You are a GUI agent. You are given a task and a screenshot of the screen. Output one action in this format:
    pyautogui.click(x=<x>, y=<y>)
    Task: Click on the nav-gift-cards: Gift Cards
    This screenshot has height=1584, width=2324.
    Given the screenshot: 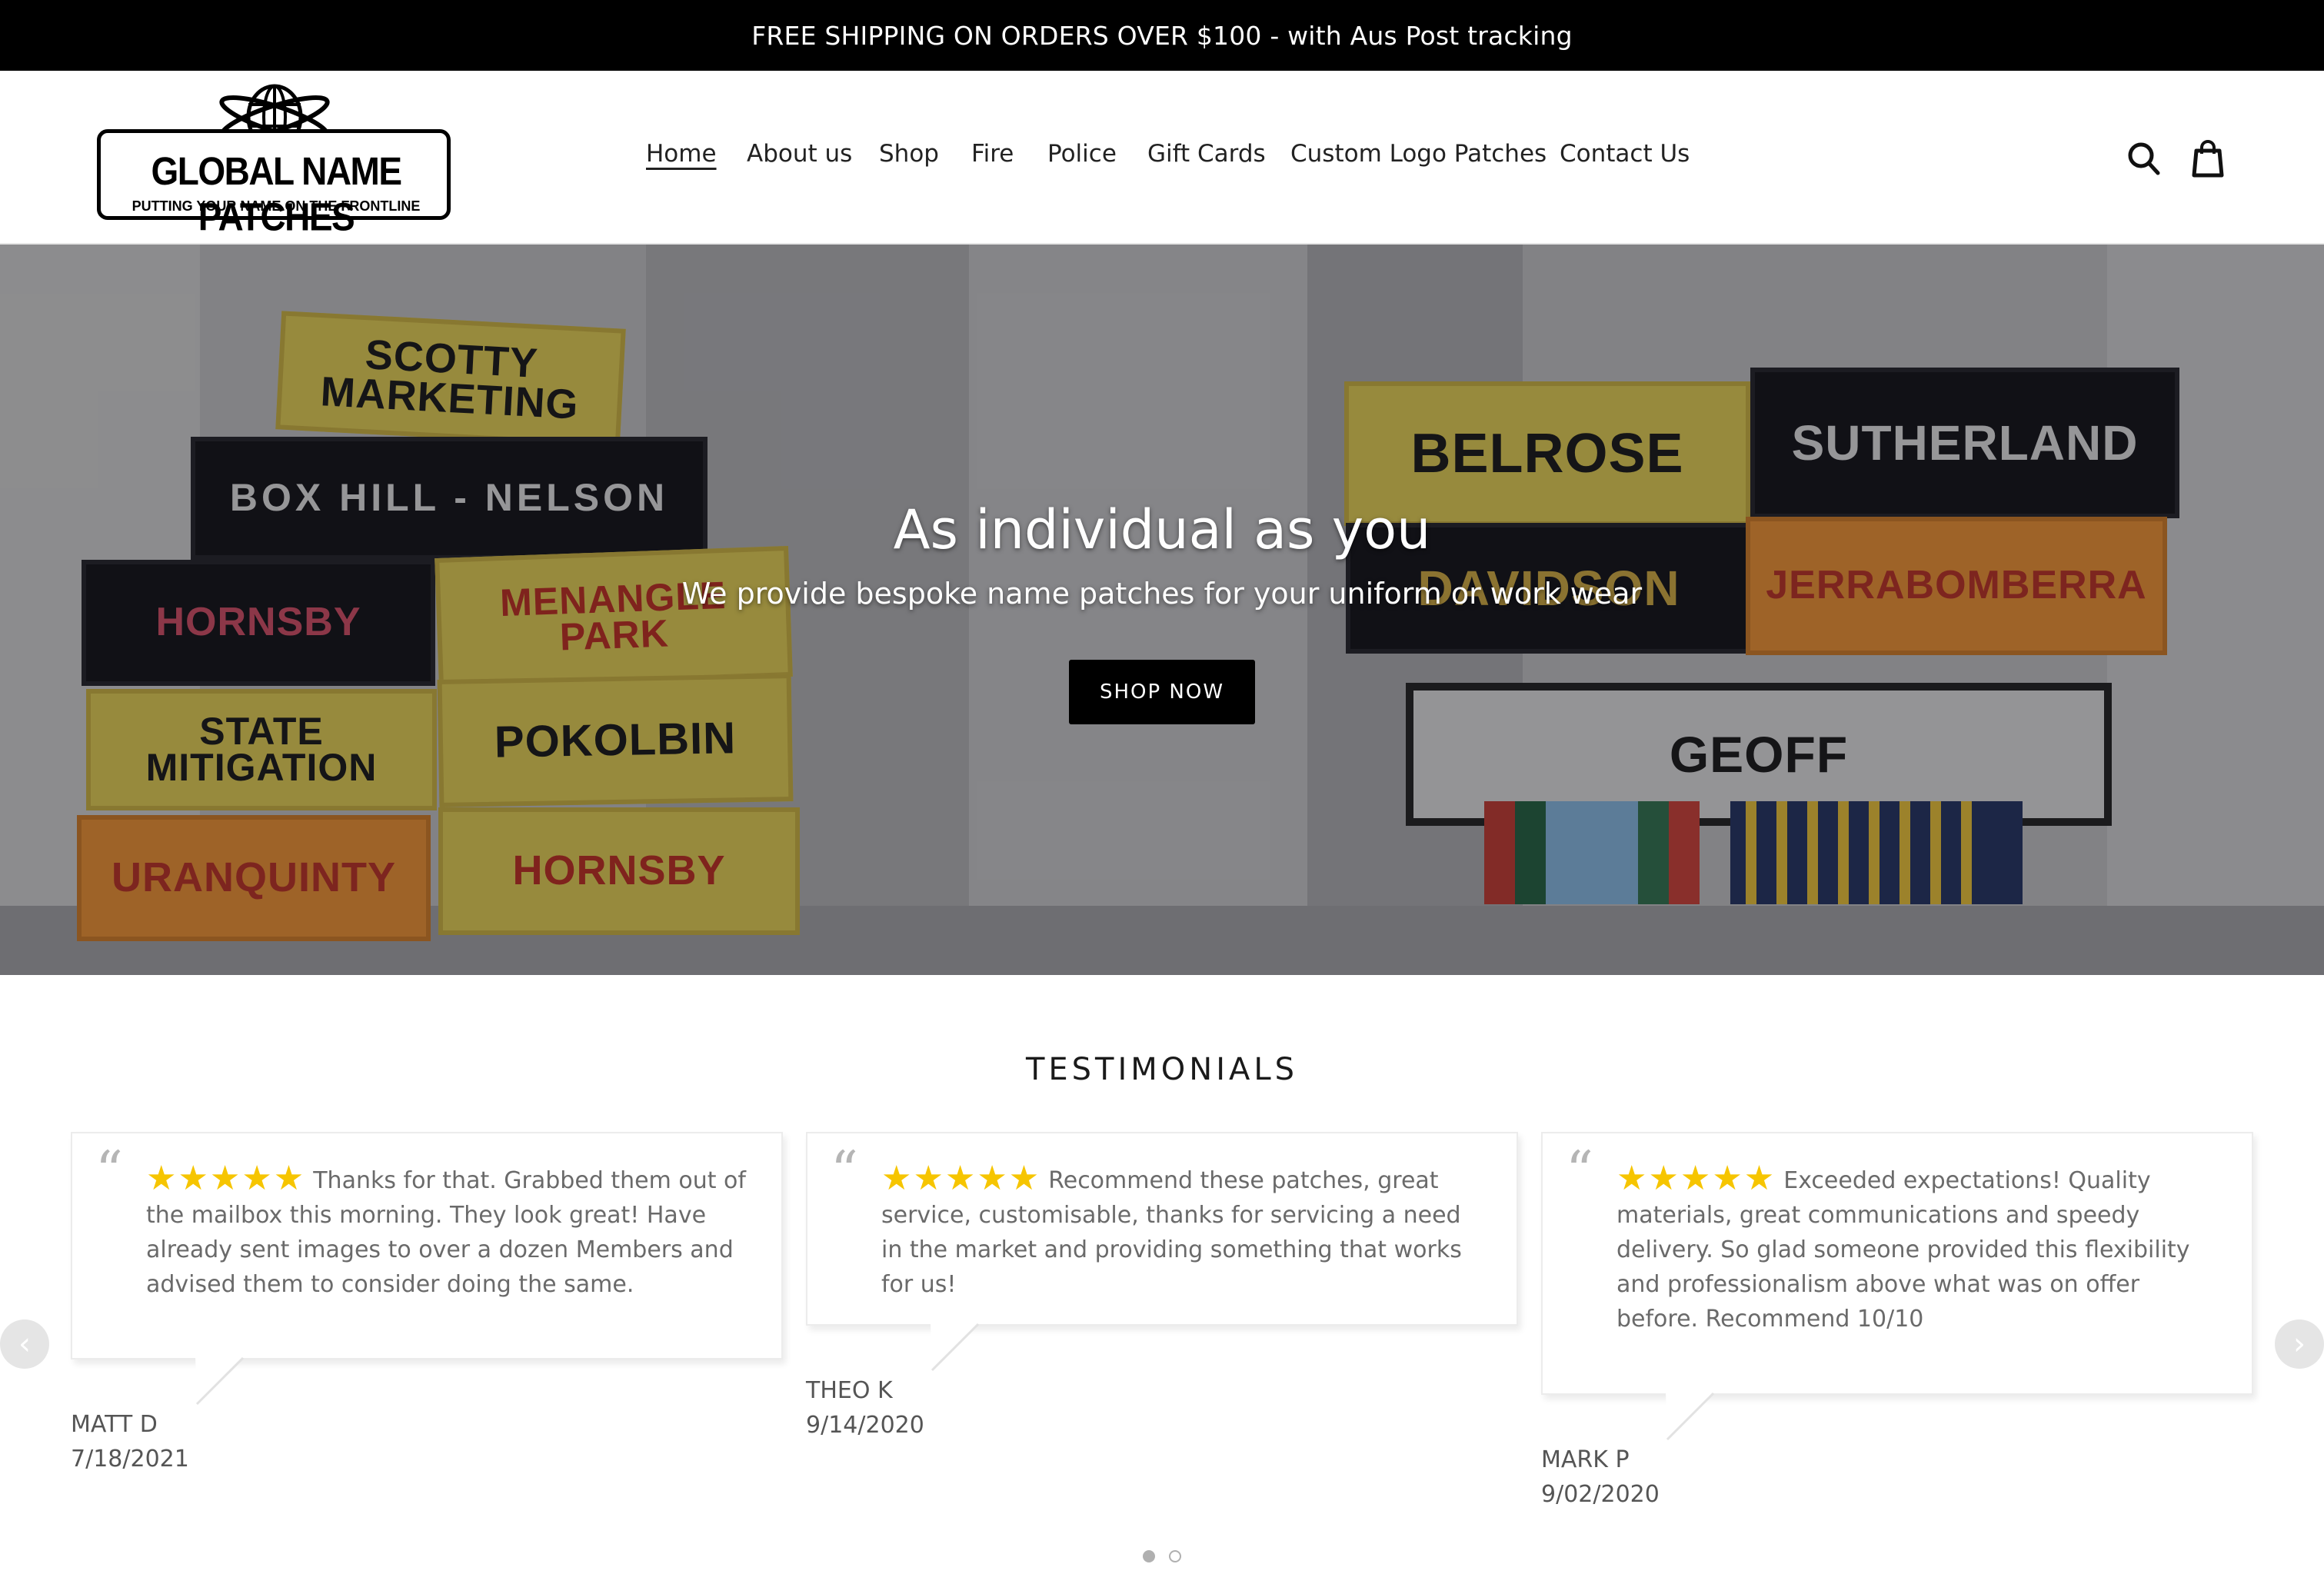 What is the action you would take?
    pyautogui.click(x=1206, y=154)
    